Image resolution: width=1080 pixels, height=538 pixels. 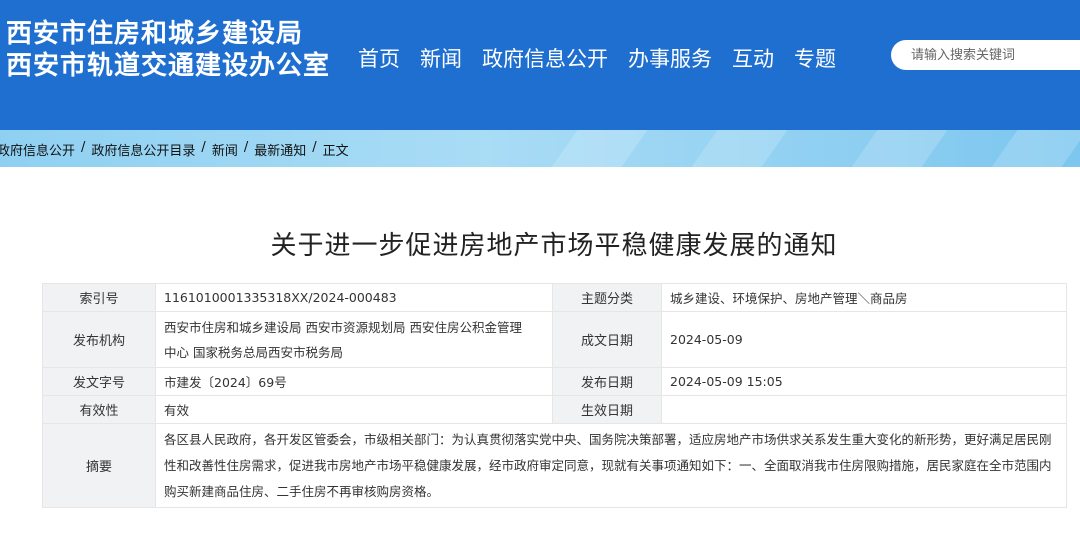 I want to click on index-label: 索引号, so click(x=99, y=297).